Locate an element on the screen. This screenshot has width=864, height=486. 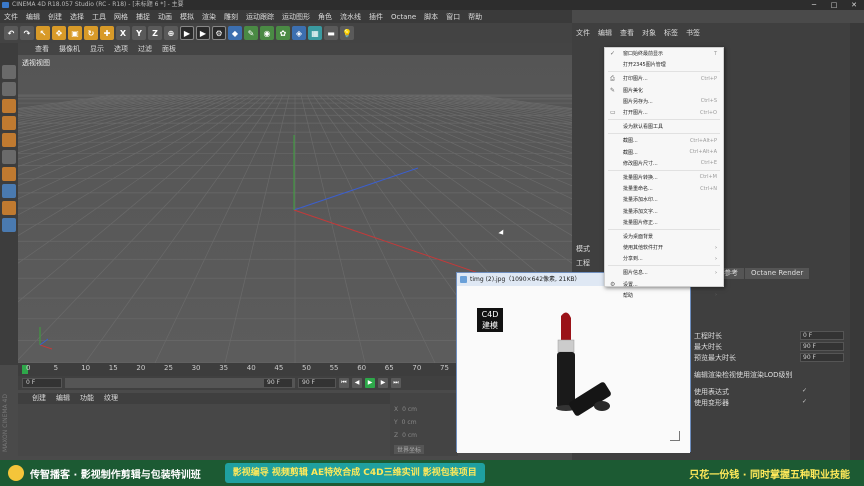
render-picture-icon: ▶ is located at coordinates (203, 33).